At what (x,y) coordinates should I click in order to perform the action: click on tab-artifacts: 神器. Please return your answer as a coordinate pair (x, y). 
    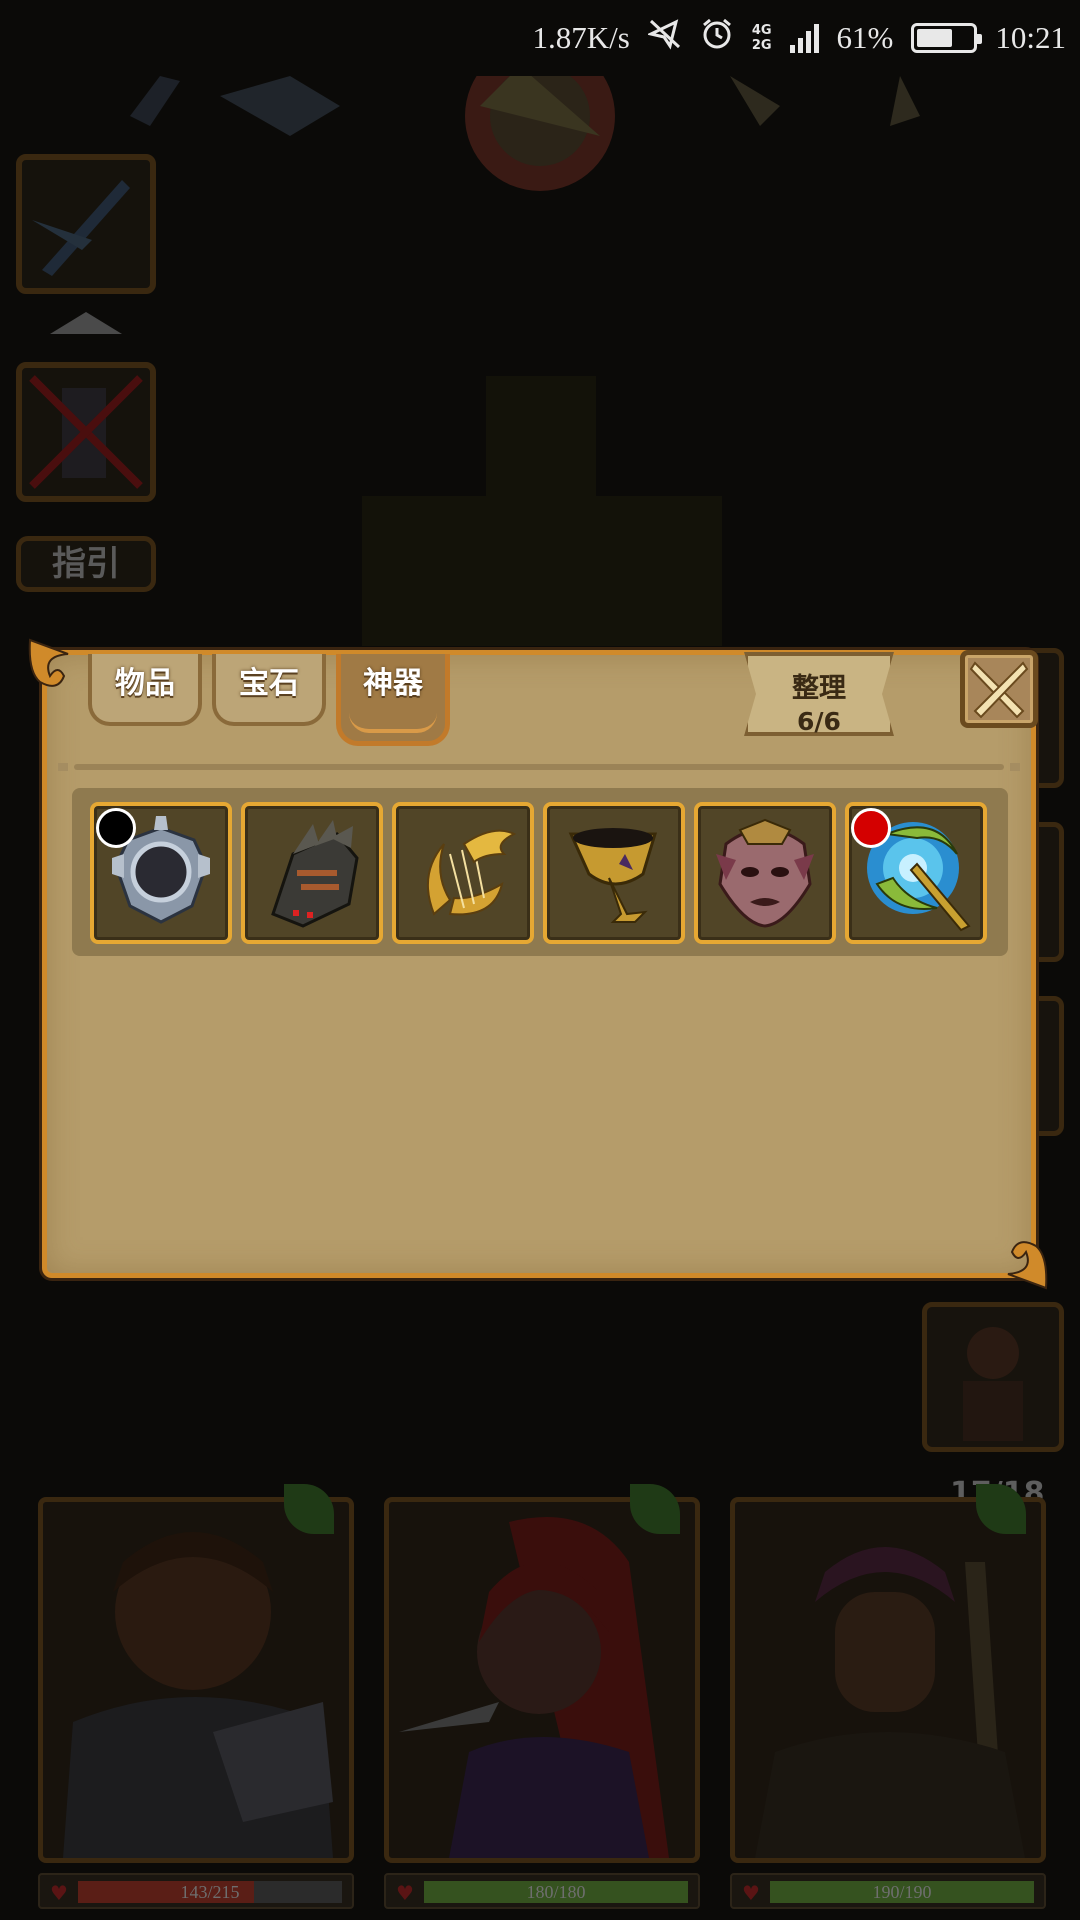
    Looking at the image, I should click on (393, 700).